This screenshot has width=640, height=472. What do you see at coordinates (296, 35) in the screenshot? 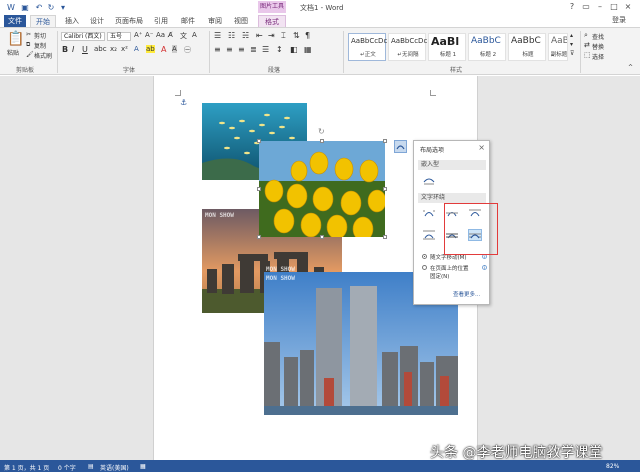
I see `sort-icon: ⇅` at bounding box center [296, 35].